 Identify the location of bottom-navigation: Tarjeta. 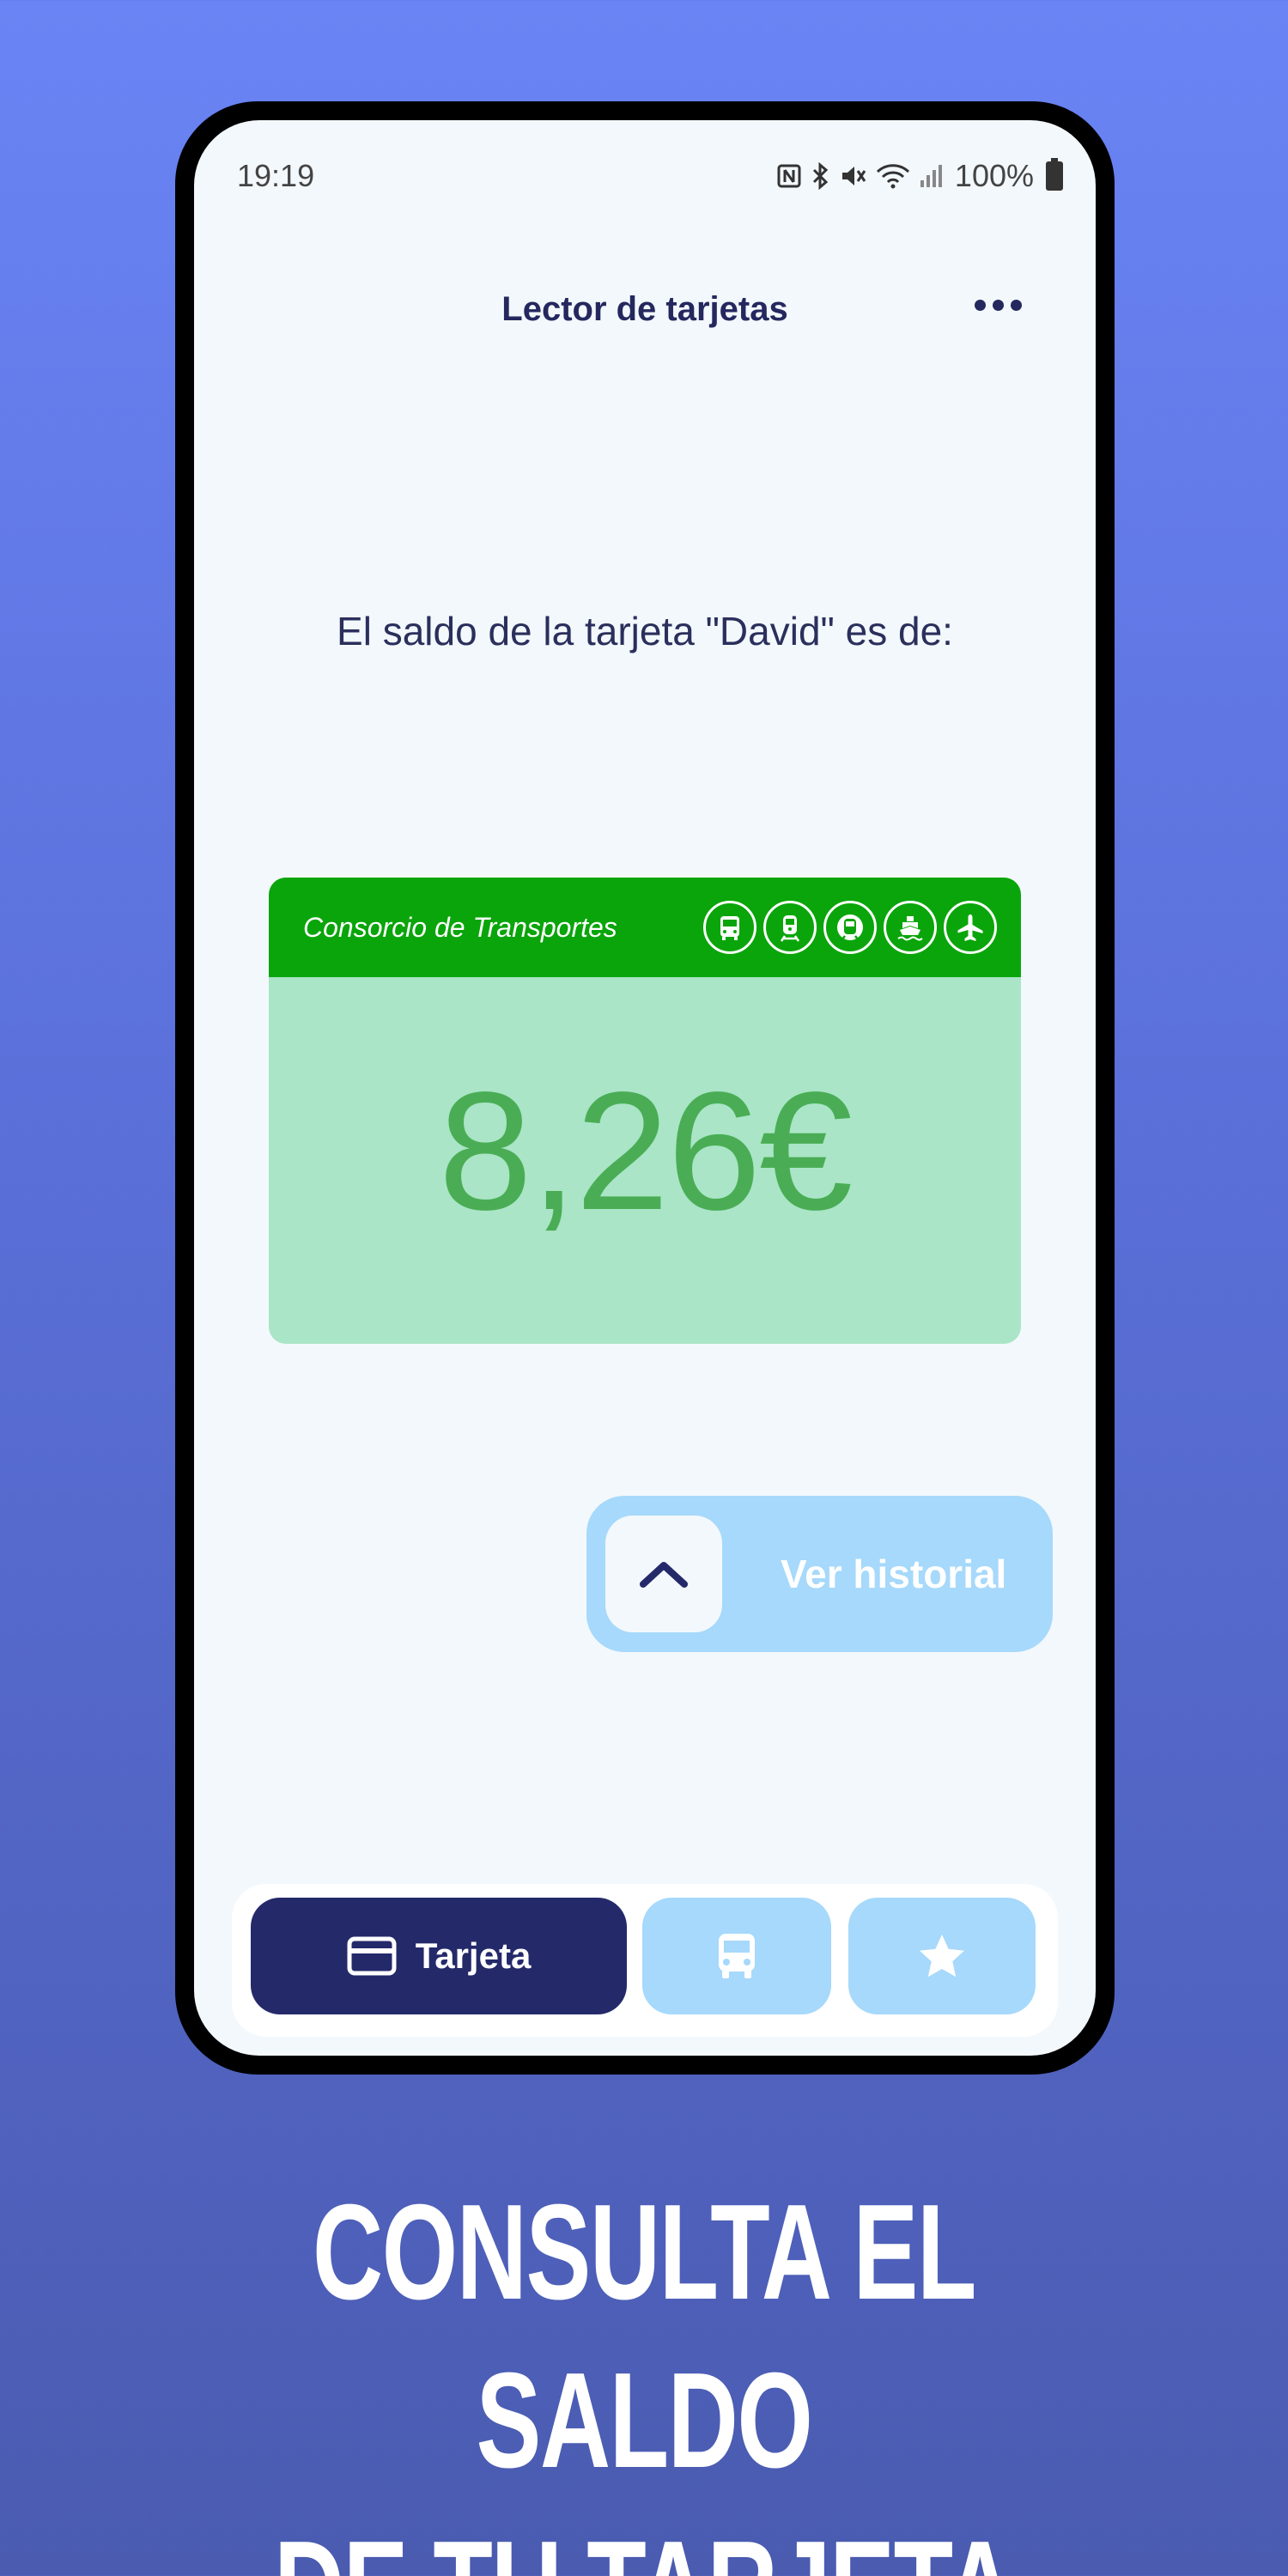
(645, 1960).